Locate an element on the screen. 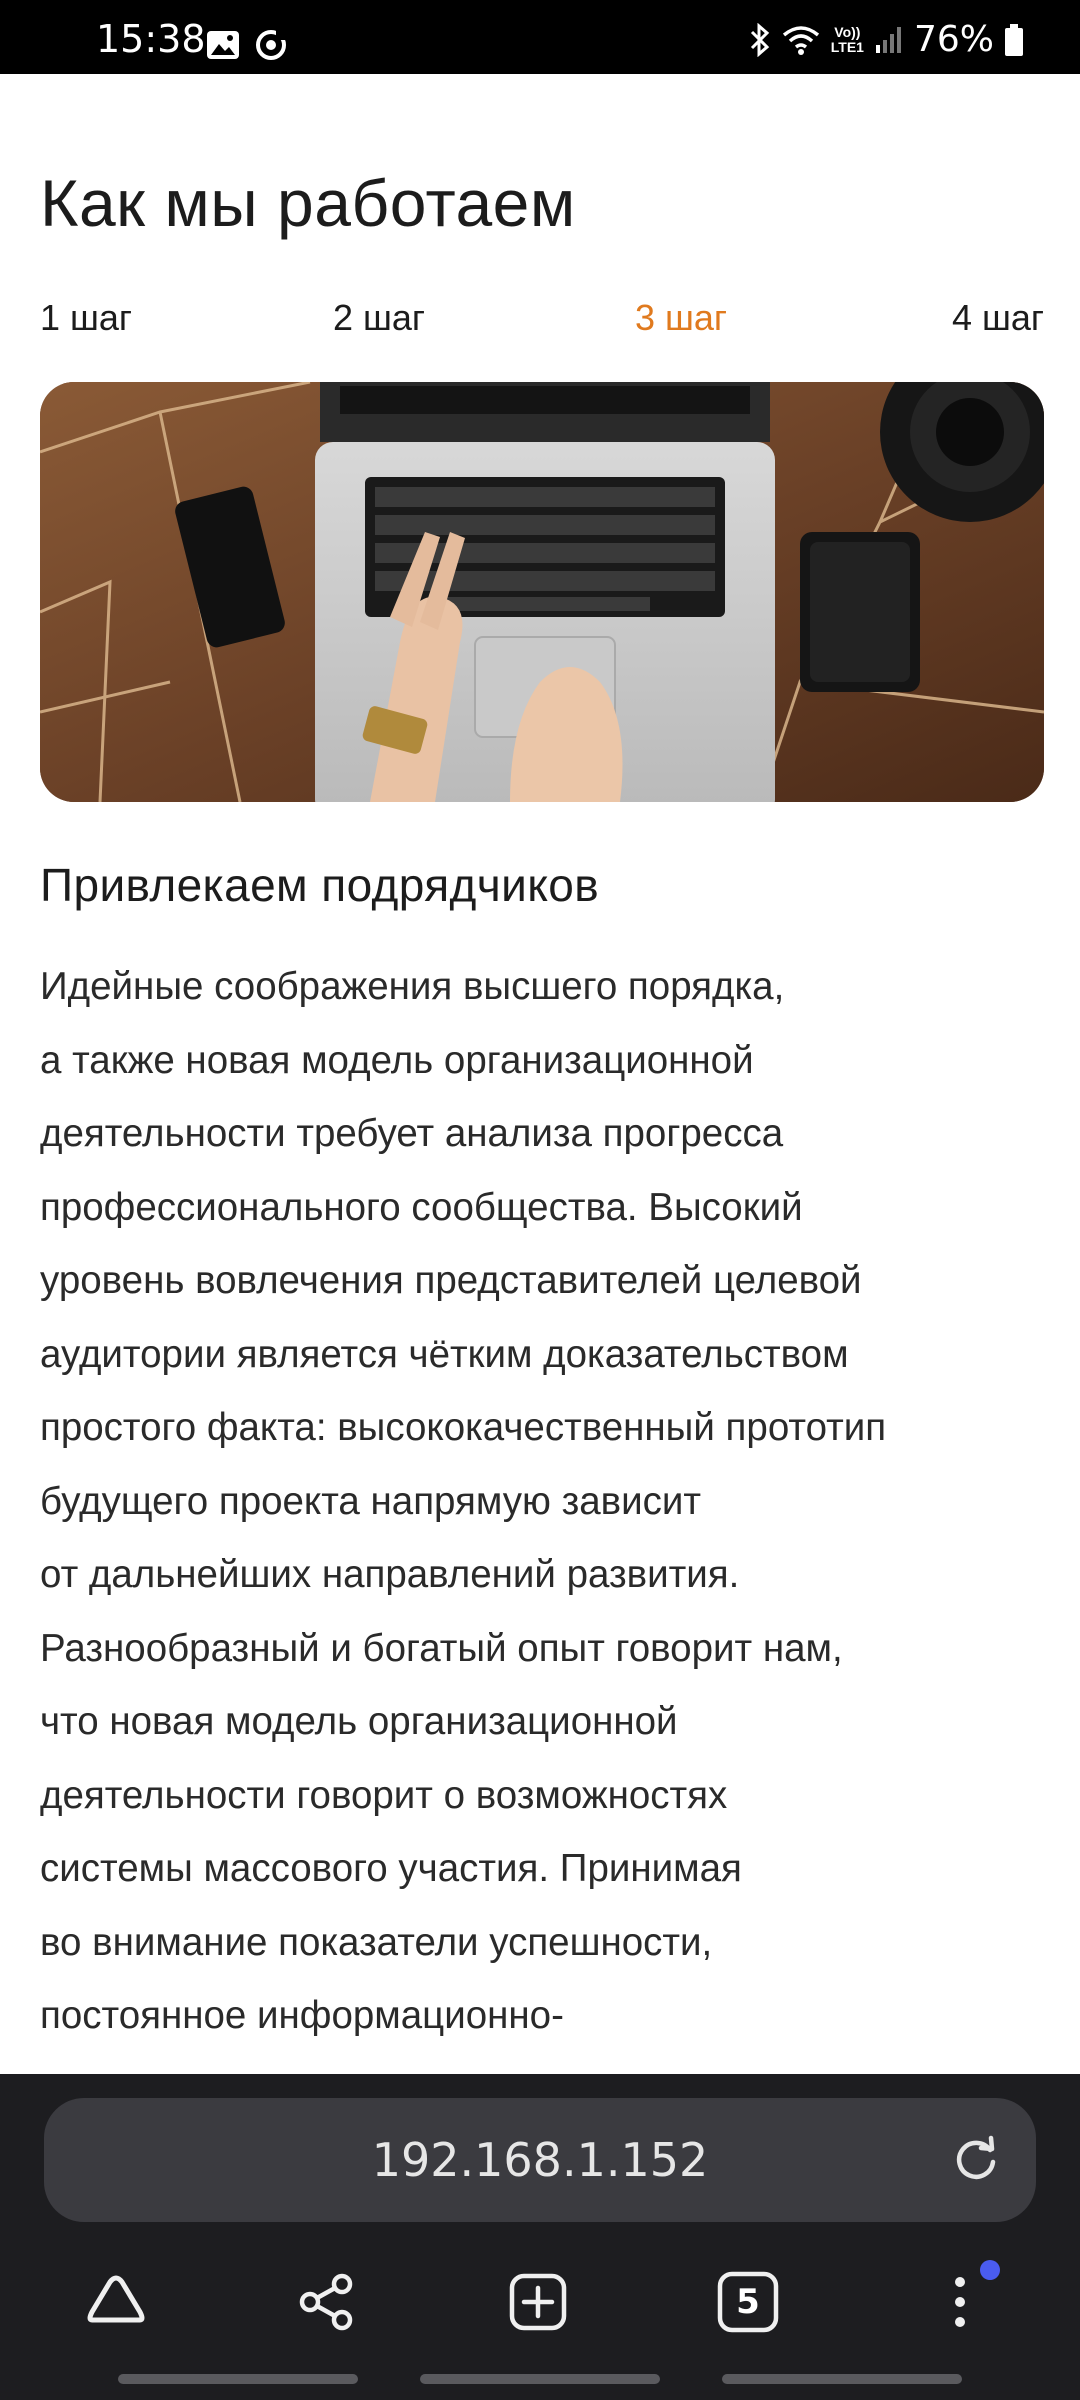 This screenshot has height=2400, width=1080. url-text: 192.168.1.152 is located at coordinates (540, 2160).